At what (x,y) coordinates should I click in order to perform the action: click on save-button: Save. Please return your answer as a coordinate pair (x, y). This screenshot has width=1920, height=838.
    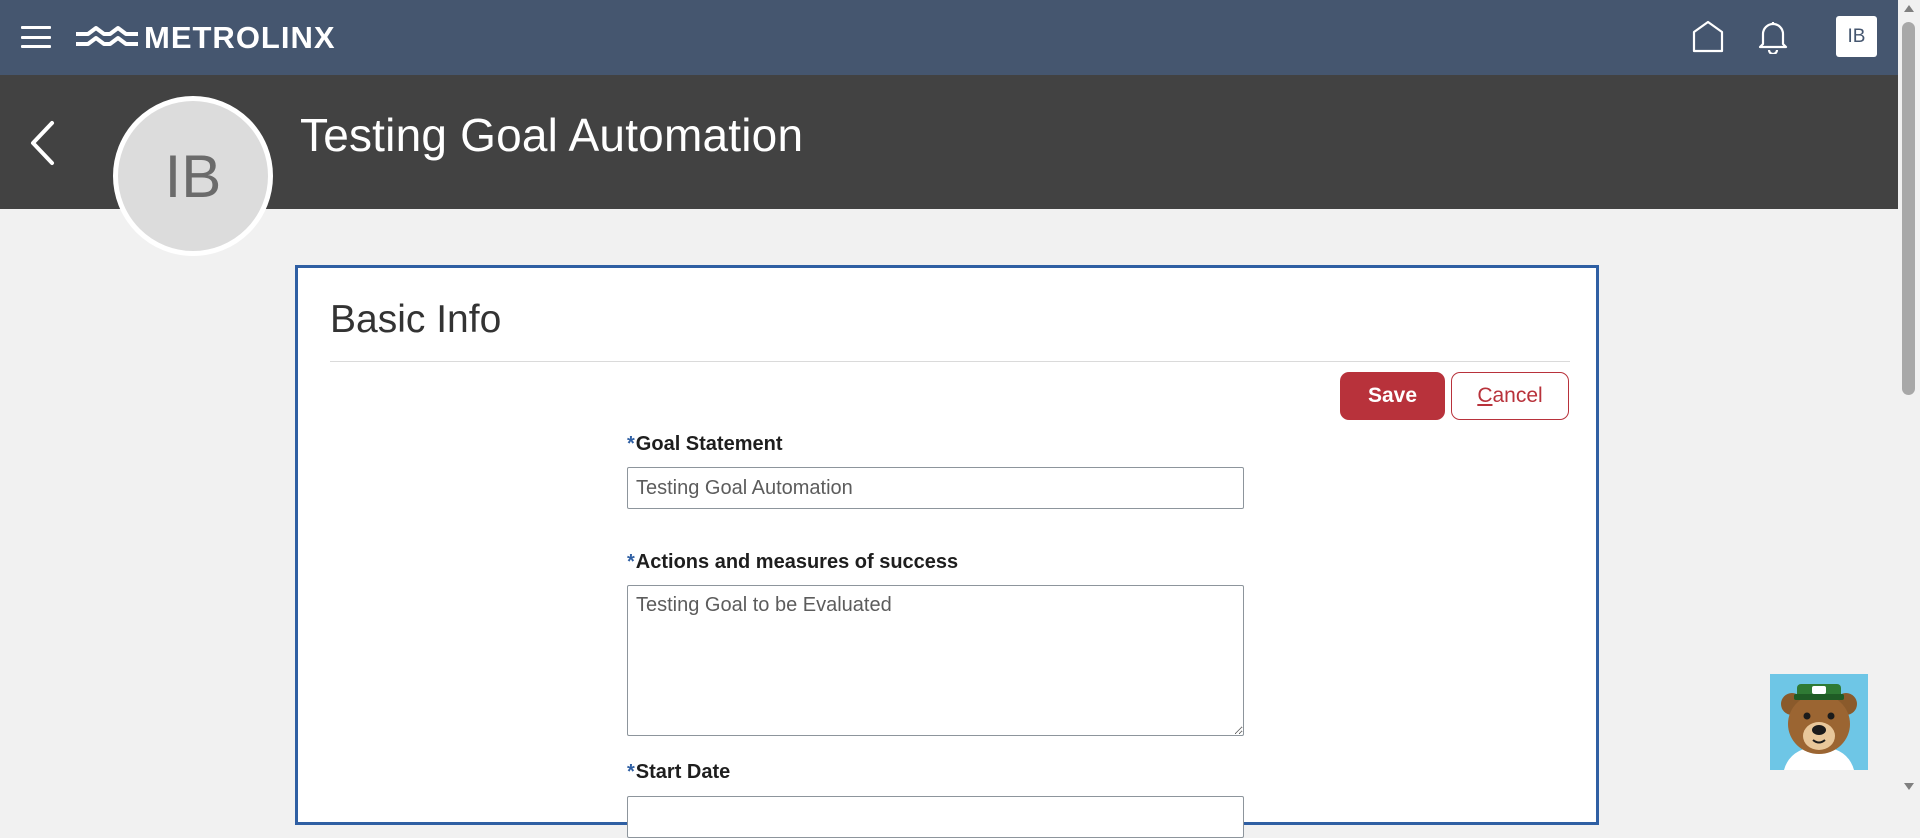
    Looking at the image, I should click on (1392, 396).